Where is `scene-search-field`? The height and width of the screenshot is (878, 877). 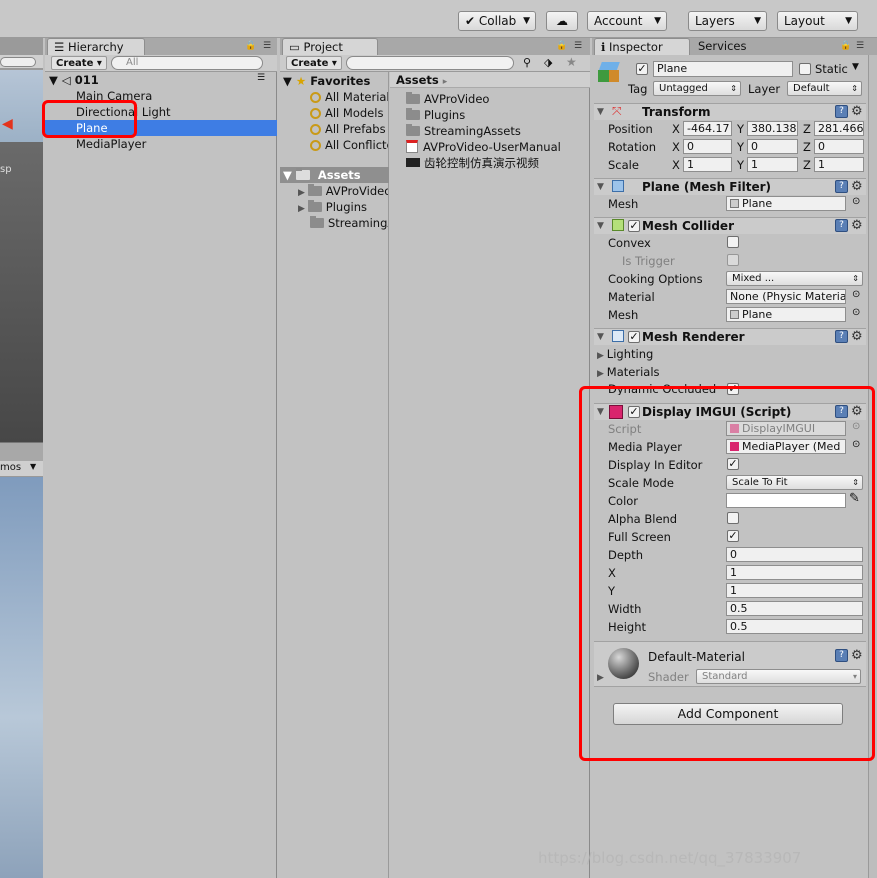 scene-search-field is located at coordinates (18, 62).